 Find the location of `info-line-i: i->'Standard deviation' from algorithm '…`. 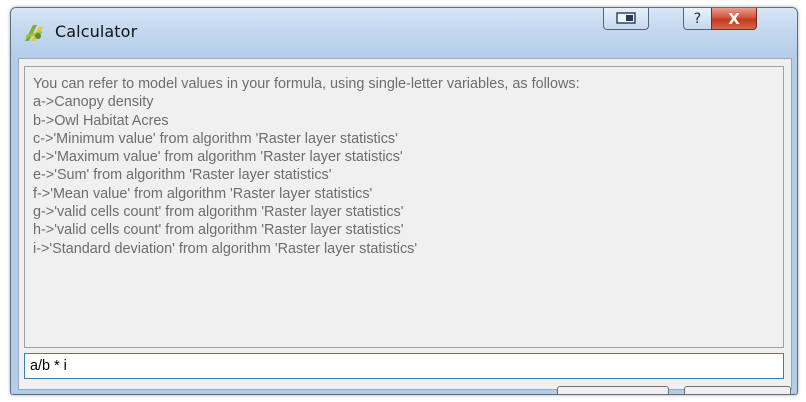

info-line-i: i->'Standard deviation' from algorithm '… is located at coordinates (225, 248).